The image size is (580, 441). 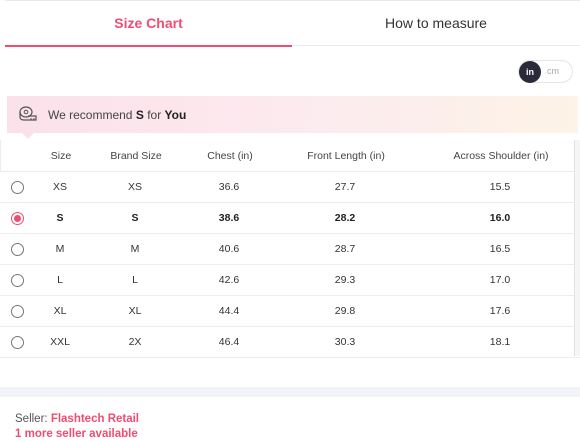 What do you see at coordinates (500, 311) in the screenshot?
I see `cell-across-shoulder: 17.6` at bounding box center [500, 311].